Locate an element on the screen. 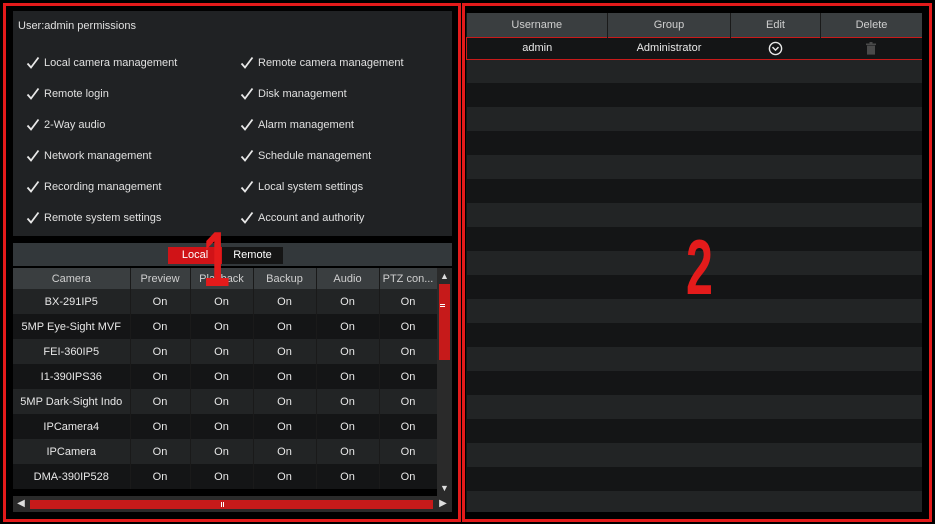 The width and height of the screenshot is (935, 524). camera-column-header: Preview is located at coordinates (160, 278).